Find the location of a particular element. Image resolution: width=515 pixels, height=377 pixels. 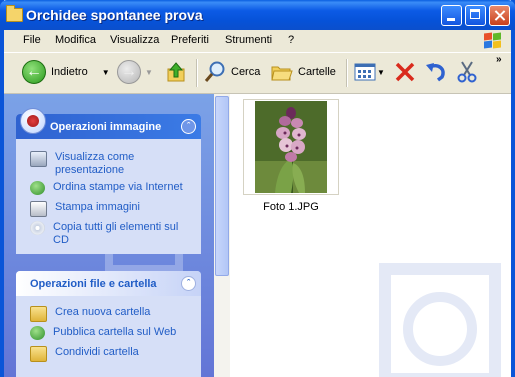

views-button: ▼ is located at coordinates (369, 72).